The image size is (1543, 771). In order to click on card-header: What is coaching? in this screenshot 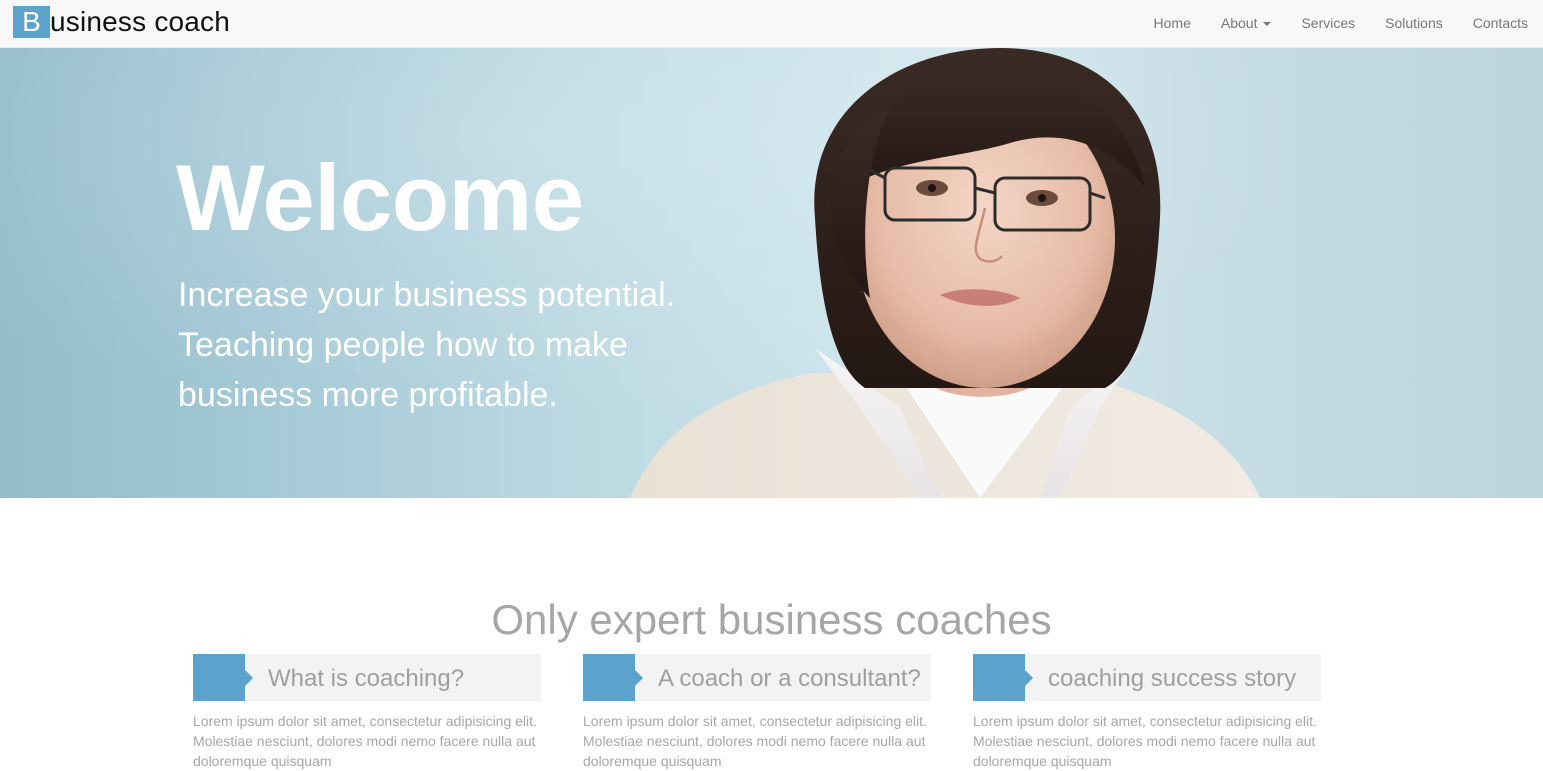, I will do `click(367, 677)`.